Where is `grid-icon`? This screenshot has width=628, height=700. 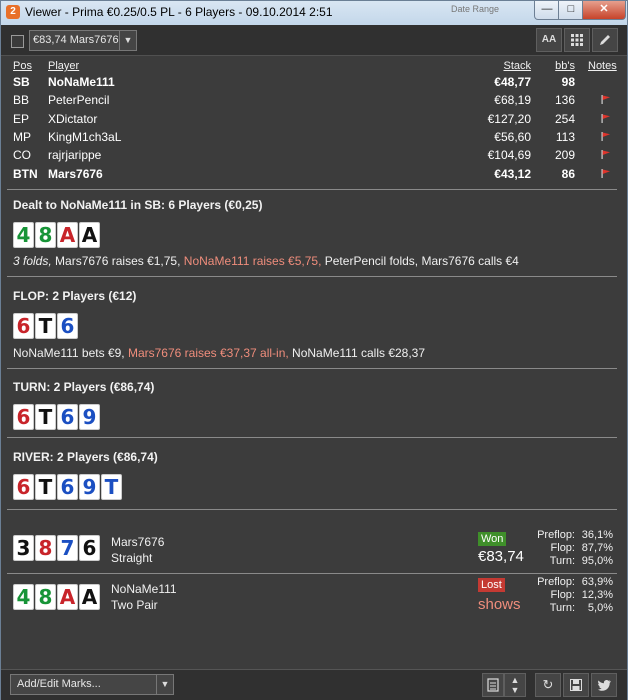
grid-icon is located at coordinates (577, 40).